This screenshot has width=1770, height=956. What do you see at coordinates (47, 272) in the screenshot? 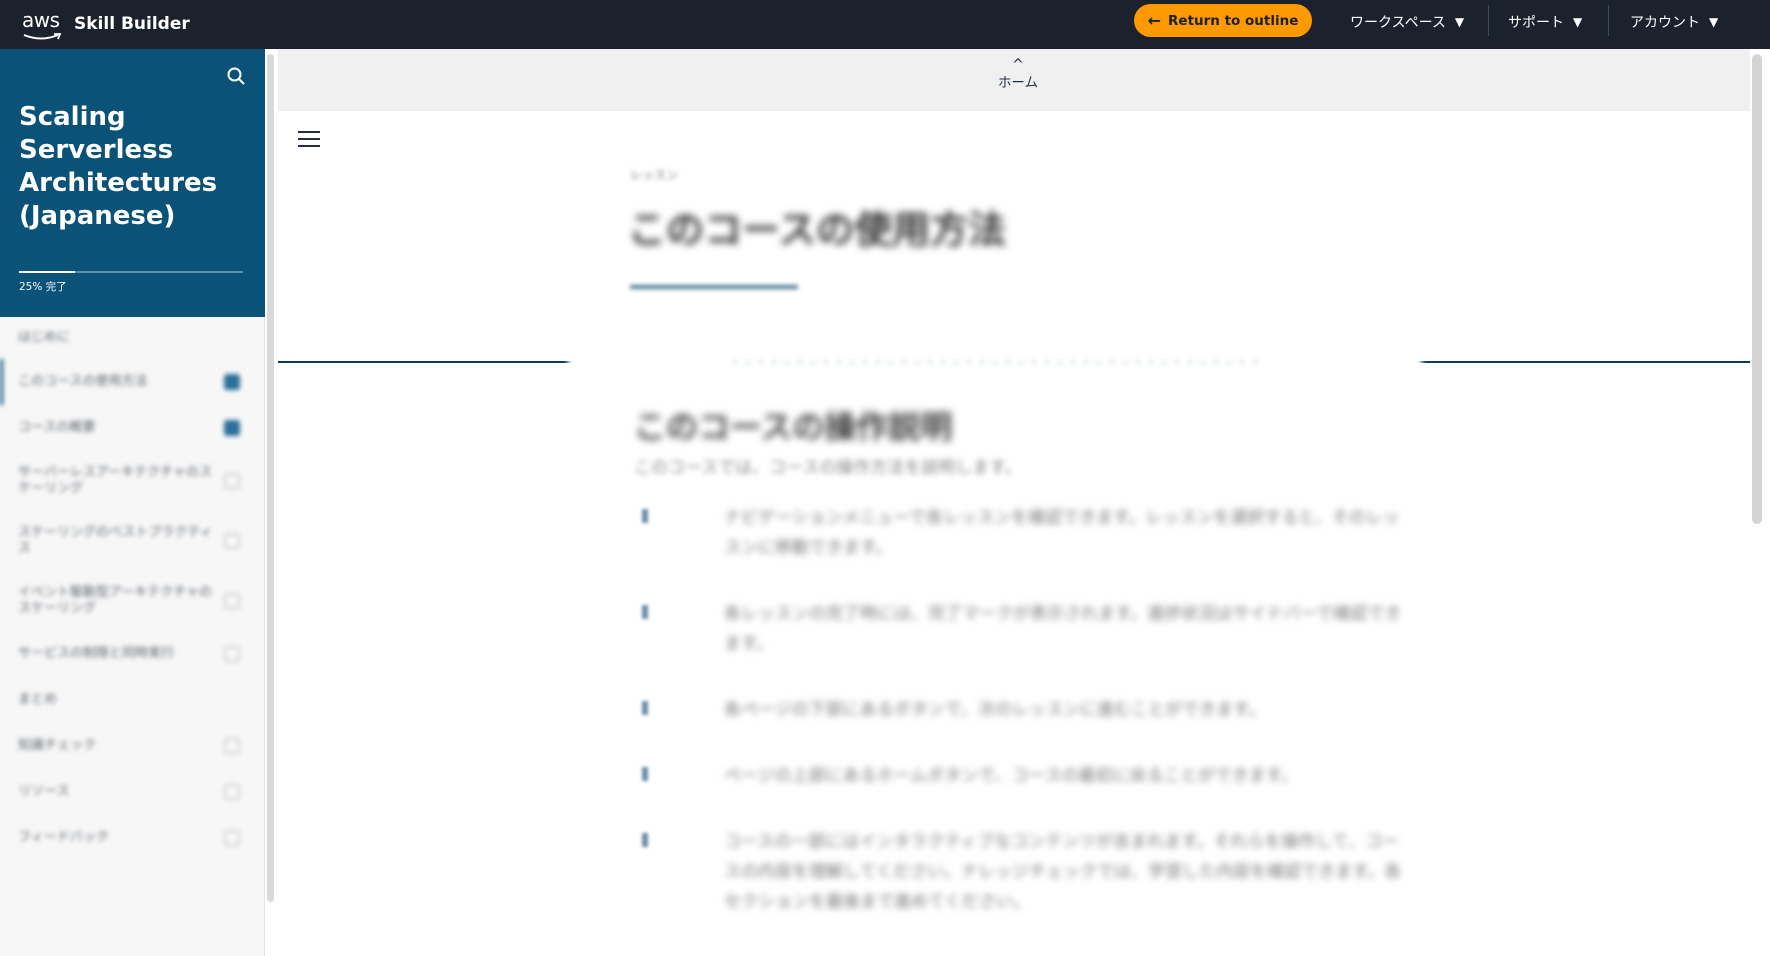
I see `course-progress-fill` at bounding box center [47, 272].